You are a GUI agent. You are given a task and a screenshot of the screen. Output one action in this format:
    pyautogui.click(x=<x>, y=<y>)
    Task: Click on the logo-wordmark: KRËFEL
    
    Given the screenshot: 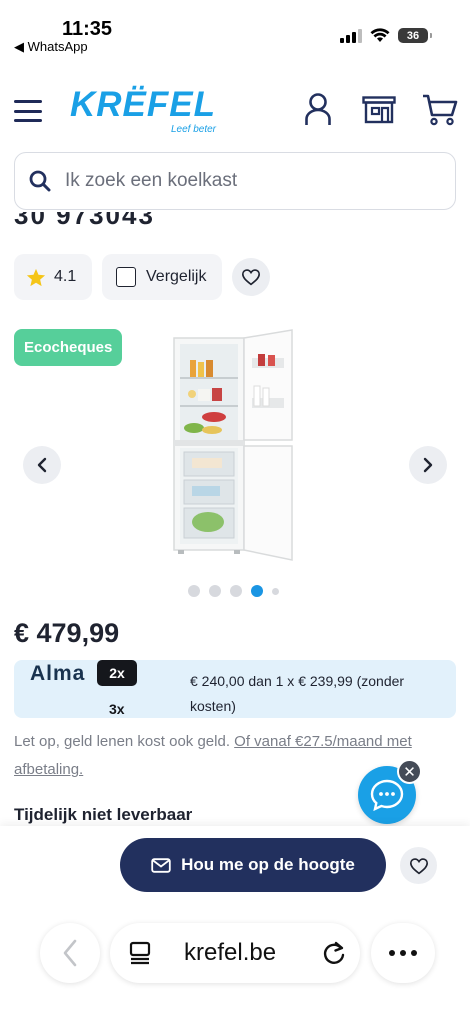 What is the action you would take?
    pyautogui.click(x=143, y=104)
    